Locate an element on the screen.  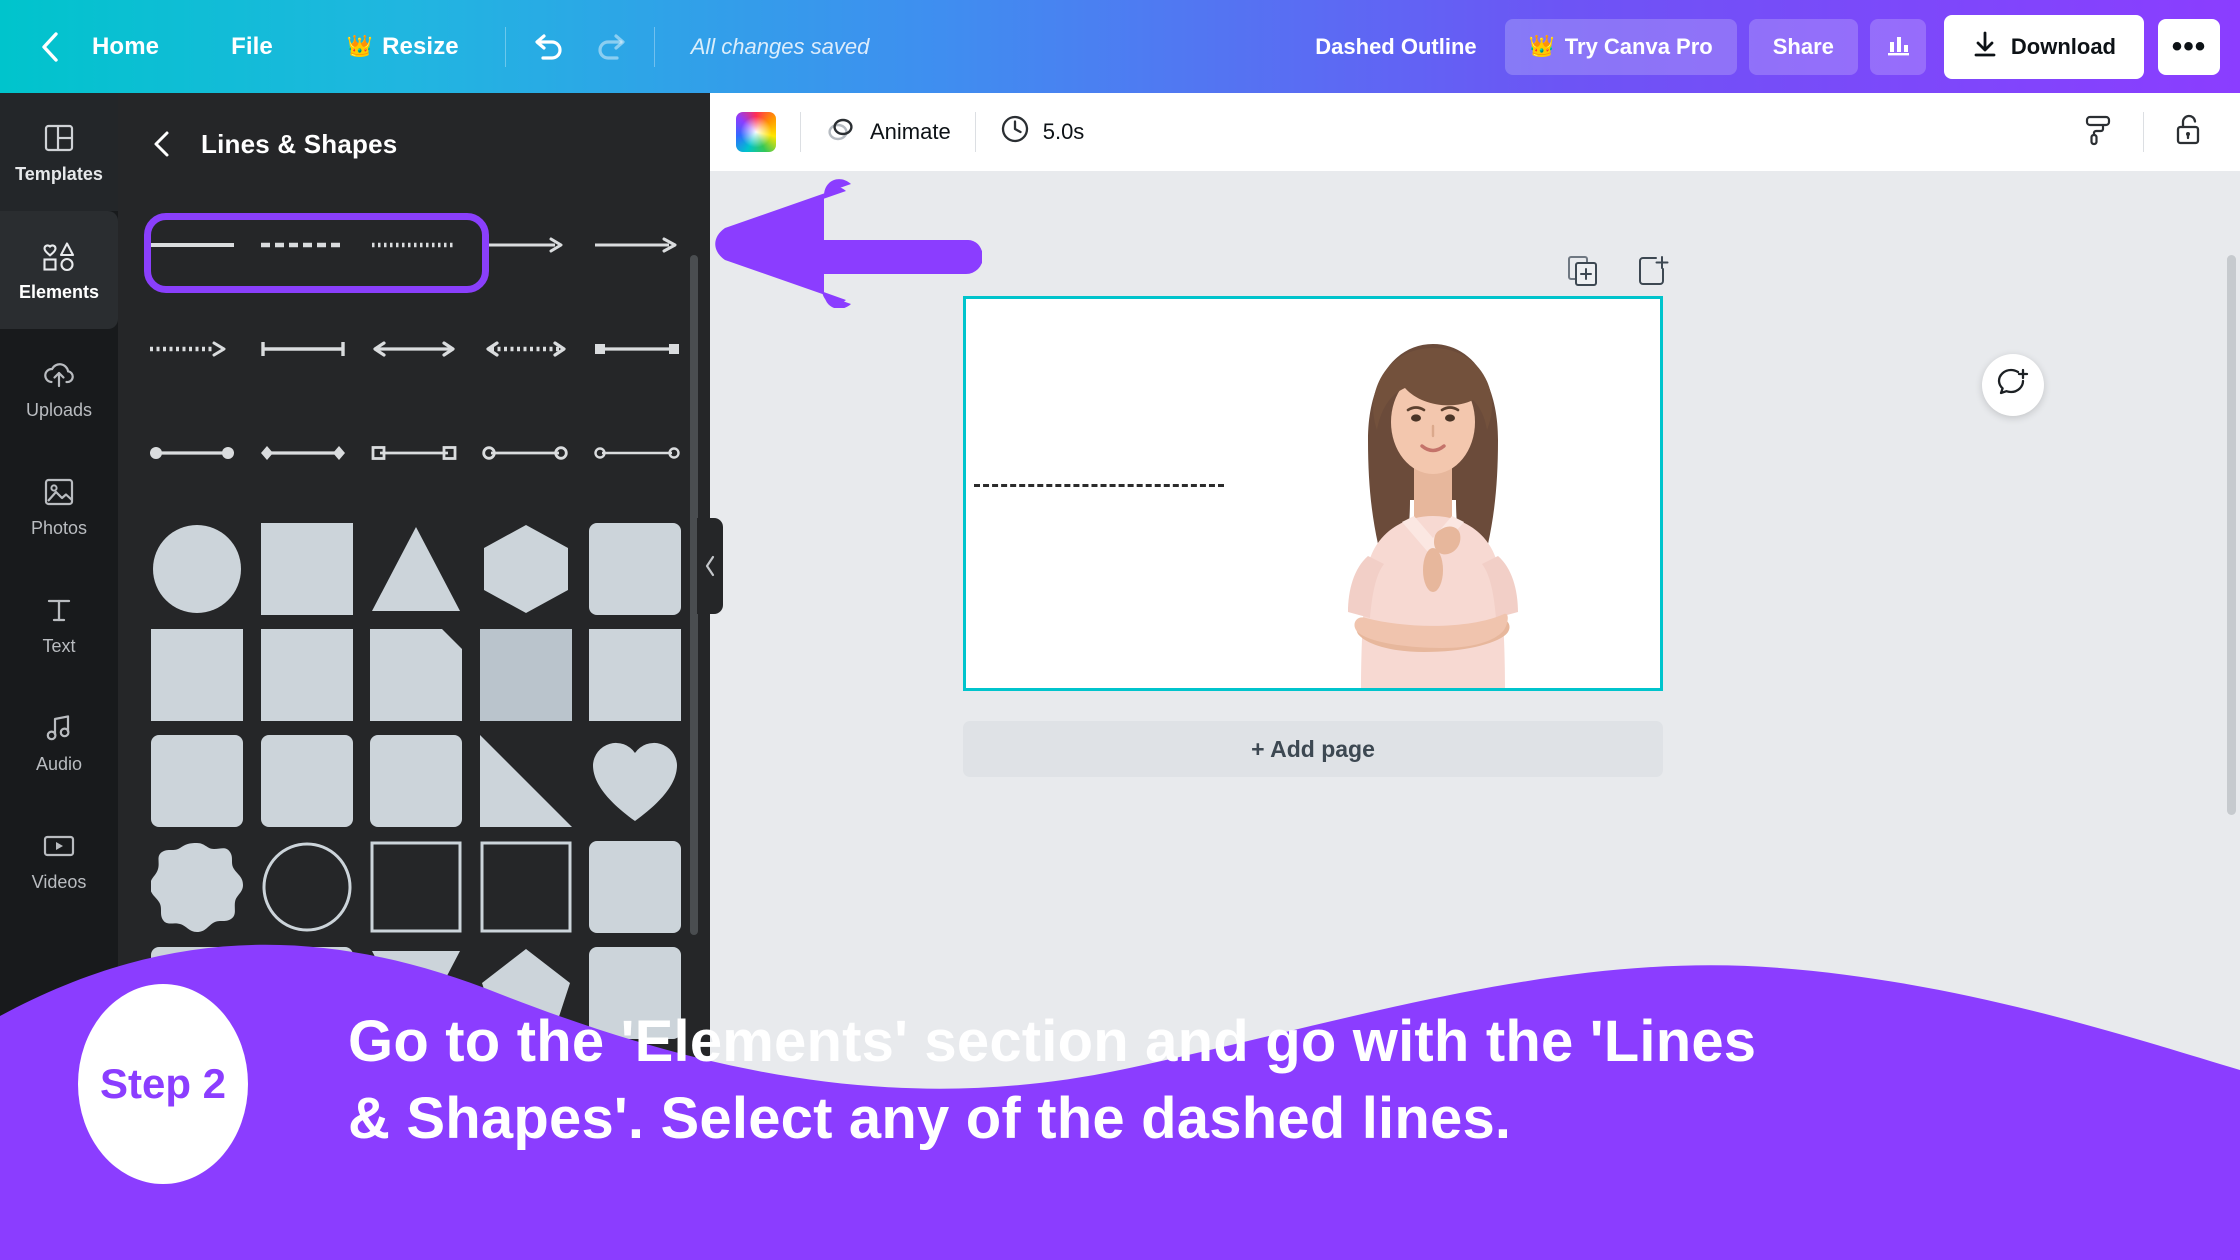
add-page-label: + Add page is located at coordinates (1313, 748).